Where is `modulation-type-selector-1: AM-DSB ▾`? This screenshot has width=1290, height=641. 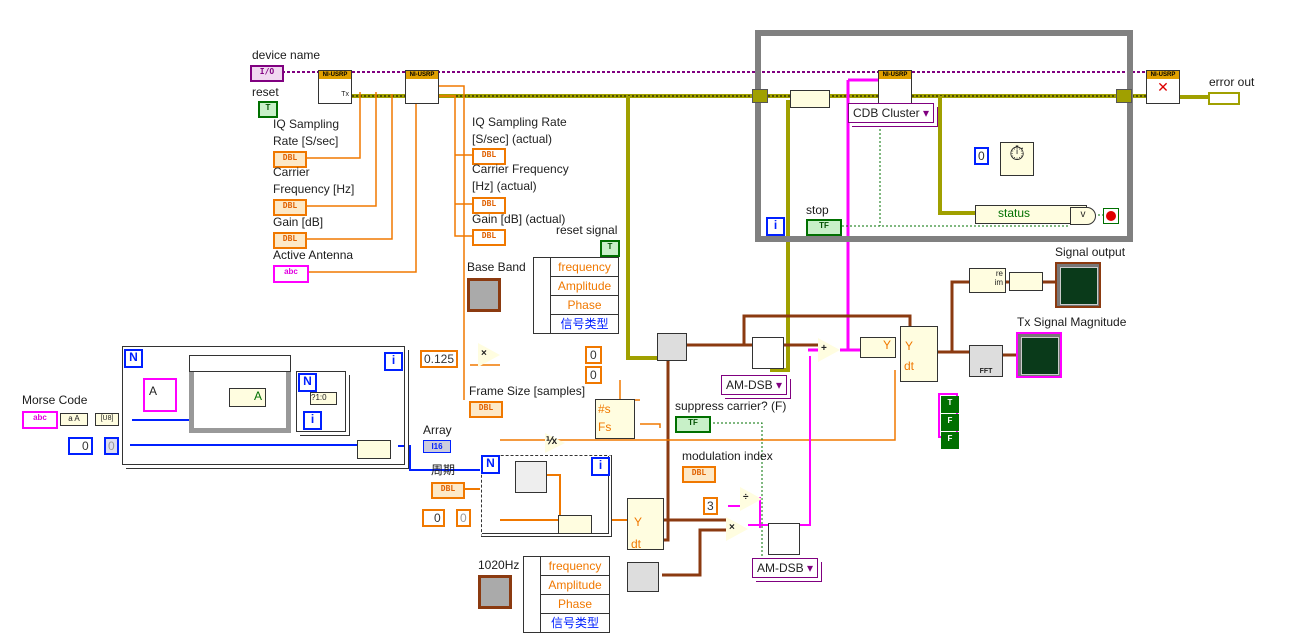
modulation-type-selector-1: AM-DSB ▾ is located at coordinates (754, 385).